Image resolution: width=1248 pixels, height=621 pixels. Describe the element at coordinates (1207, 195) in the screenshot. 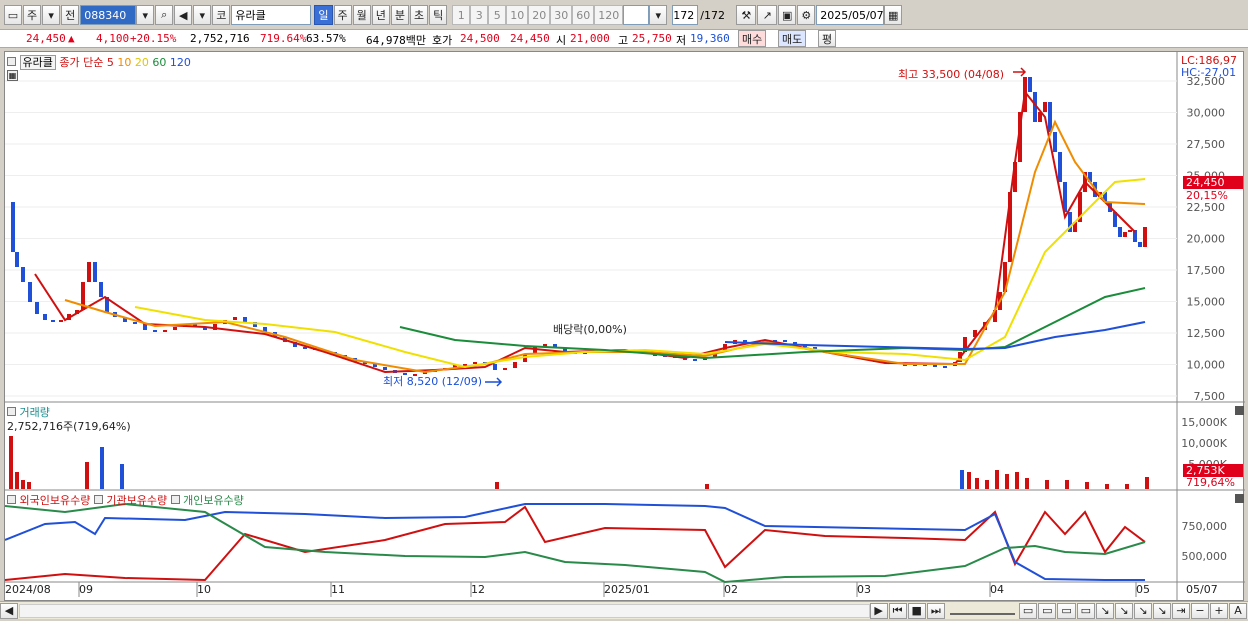

I see `last-pct-tag: 20,15%` at that location.